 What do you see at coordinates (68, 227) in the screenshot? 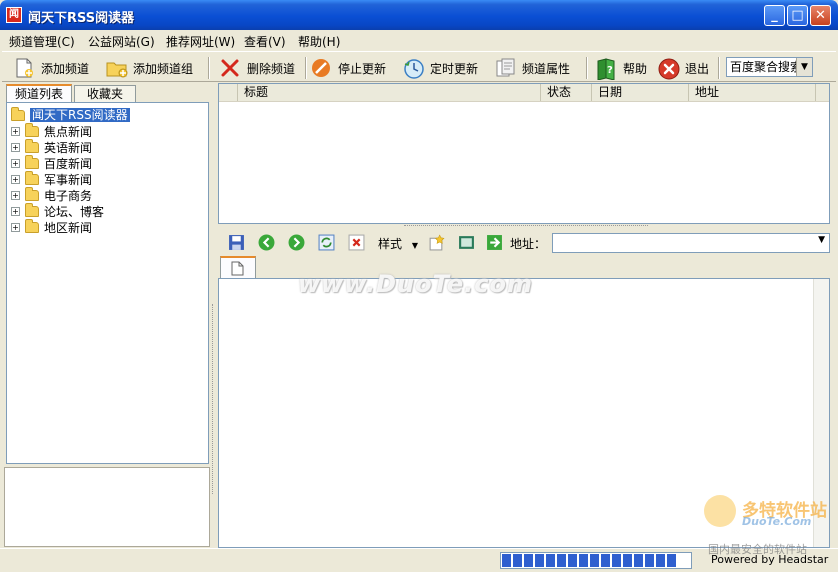
I see `tree-item-label: 地区新闻` at bounding box center [68, 227].